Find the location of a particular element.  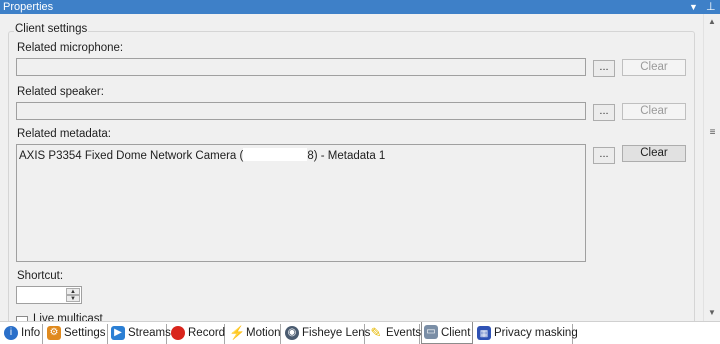

shortcut-label: Shortcut: is located at coordinates (40, 276).